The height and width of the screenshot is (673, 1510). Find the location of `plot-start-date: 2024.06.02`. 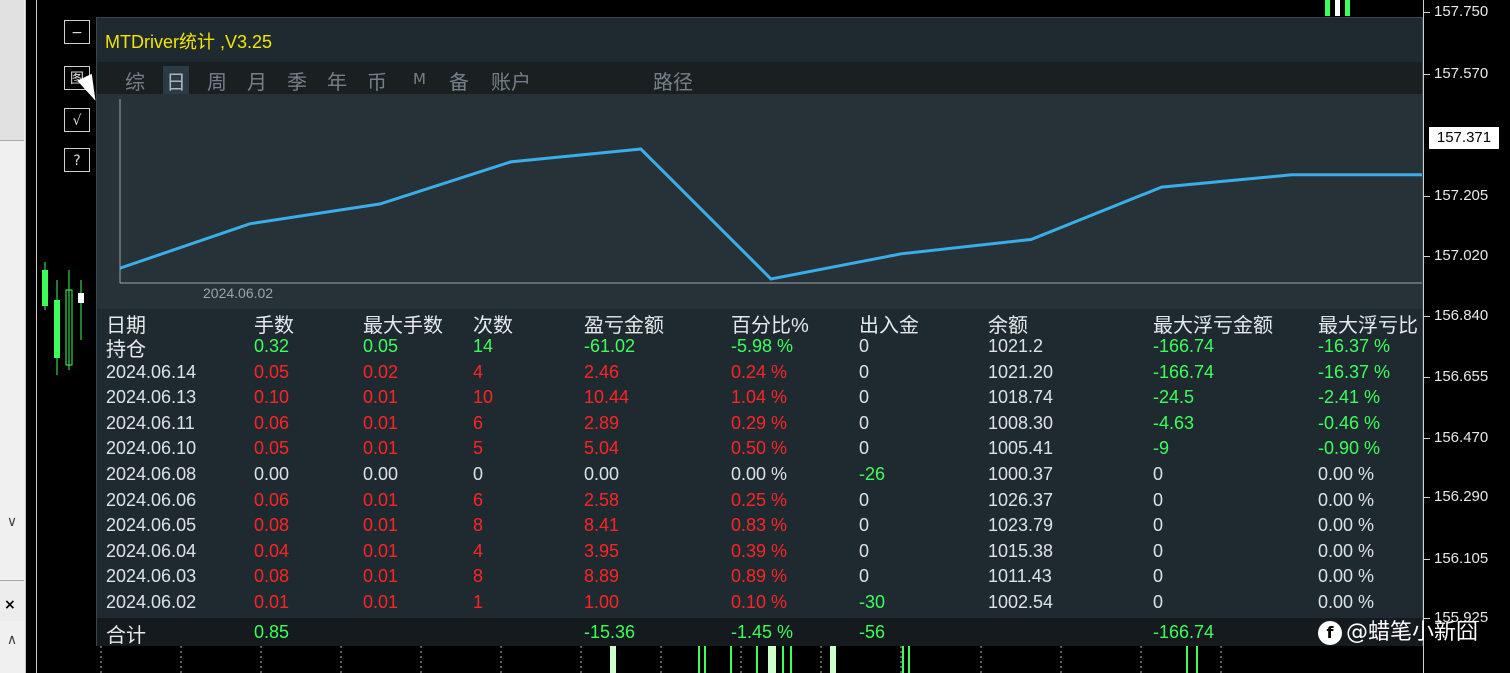

plot-start-date: 2024.06.02 is located at coordinates (238, 293).